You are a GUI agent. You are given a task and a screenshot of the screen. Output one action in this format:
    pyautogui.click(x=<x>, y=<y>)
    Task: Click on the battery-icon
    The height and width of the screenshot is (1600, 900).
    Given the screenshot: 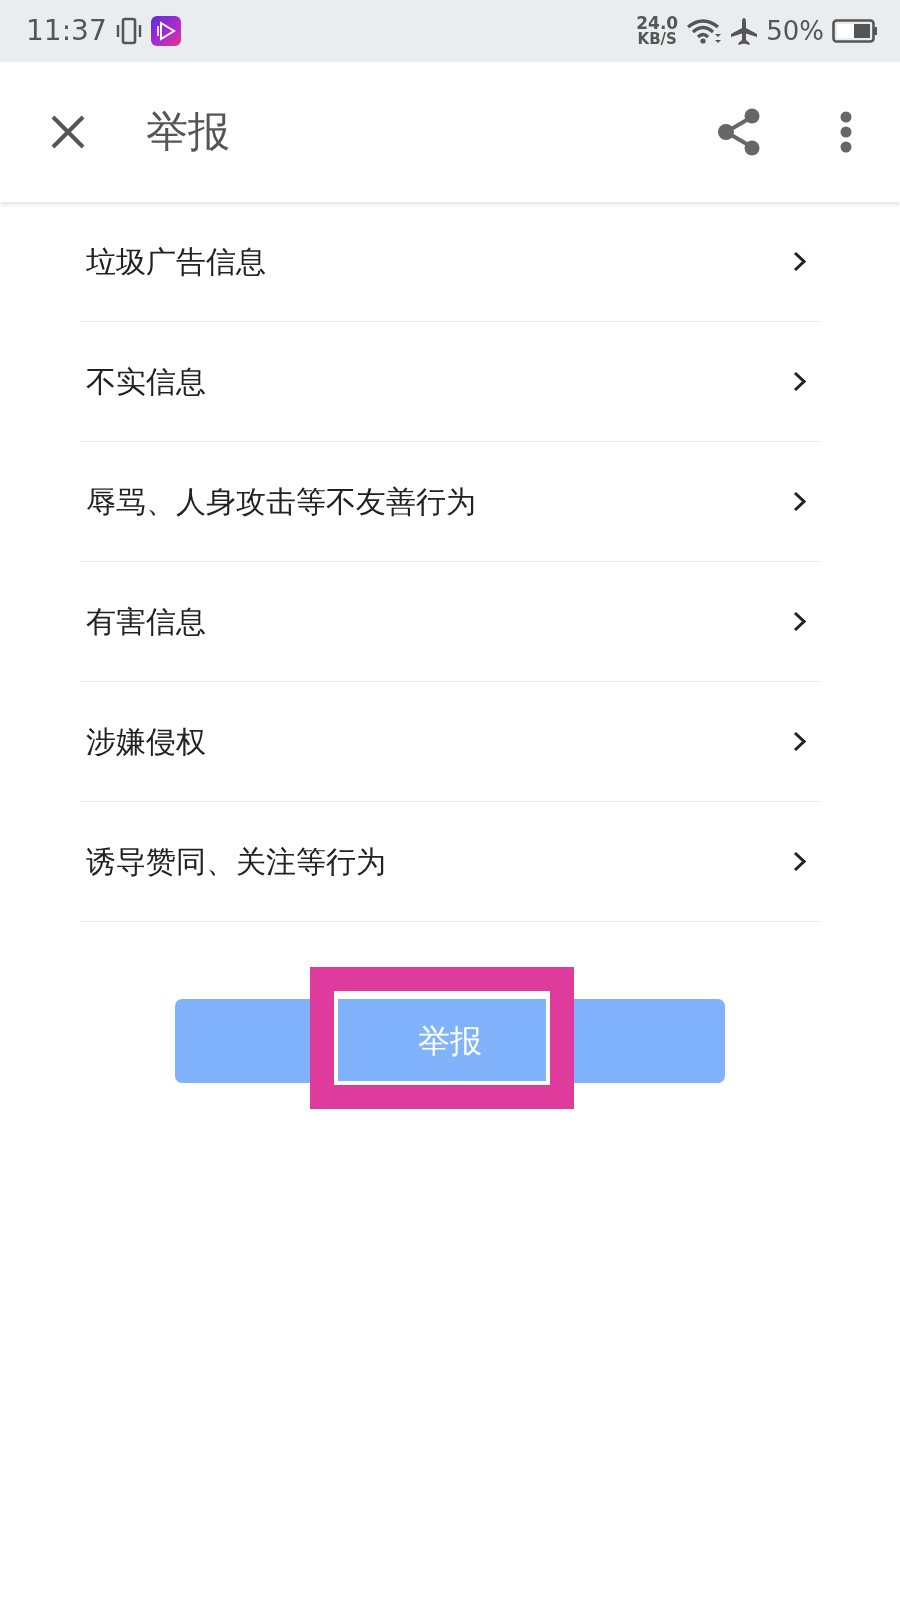 What is the action you would take?
    pyautogui.click(x=855, y=31)
    